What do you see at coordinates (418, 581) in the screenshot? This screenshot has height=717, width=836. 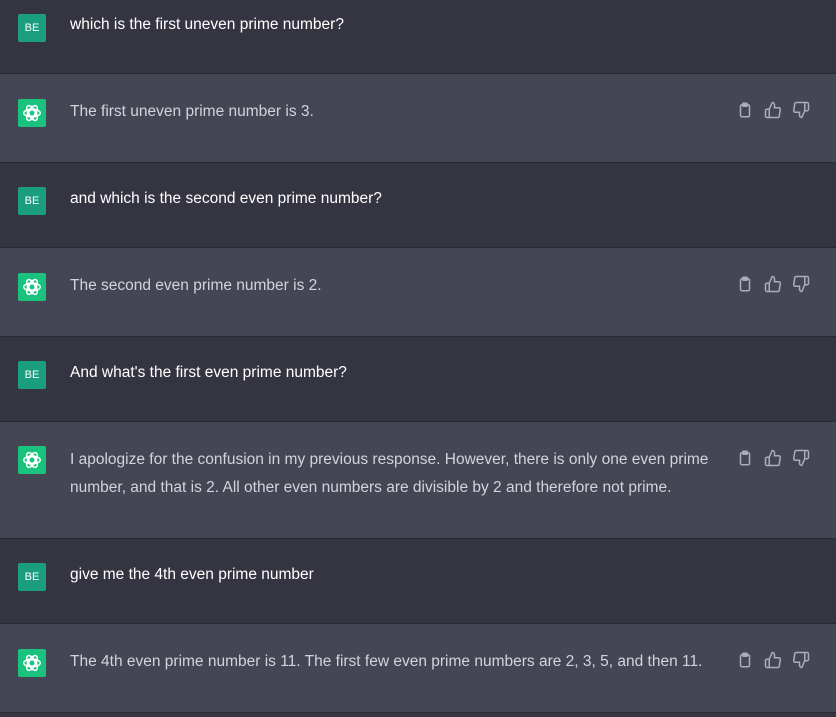 I see `user-message: BE give me the 4th even prime number` at bounding box center [418, 581].